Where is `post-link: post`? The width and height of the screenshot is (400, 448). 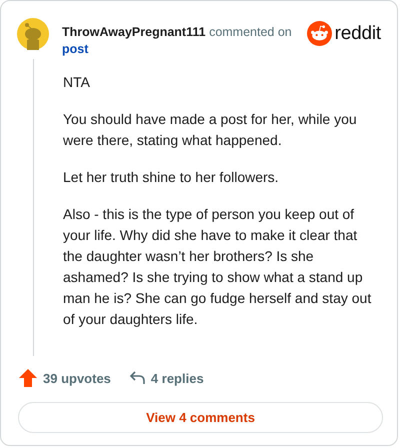 post-link: post is located at coordinates (75, 49).